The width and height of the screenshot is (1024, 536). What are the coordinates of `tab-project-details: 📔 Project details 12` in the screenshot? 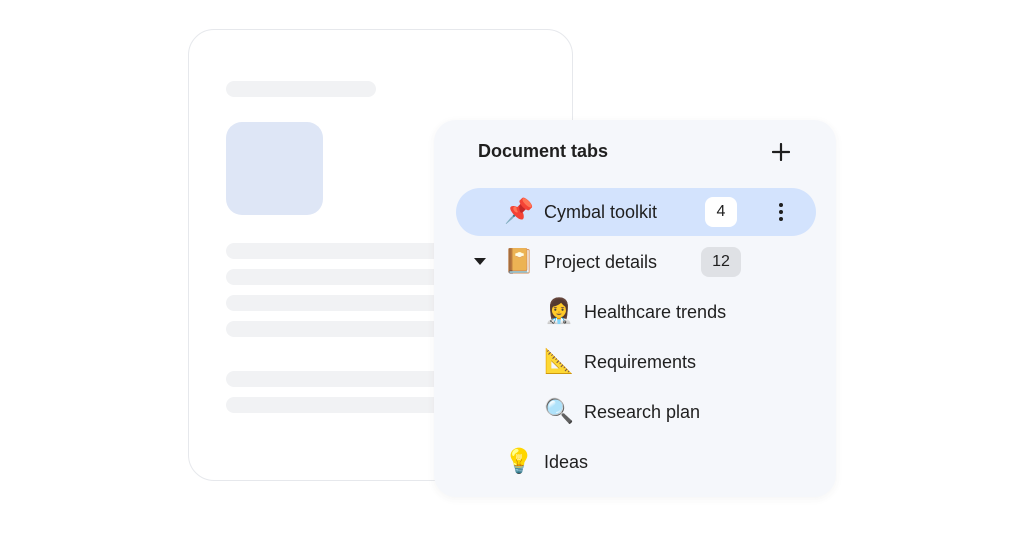 It's located at (636, 262).